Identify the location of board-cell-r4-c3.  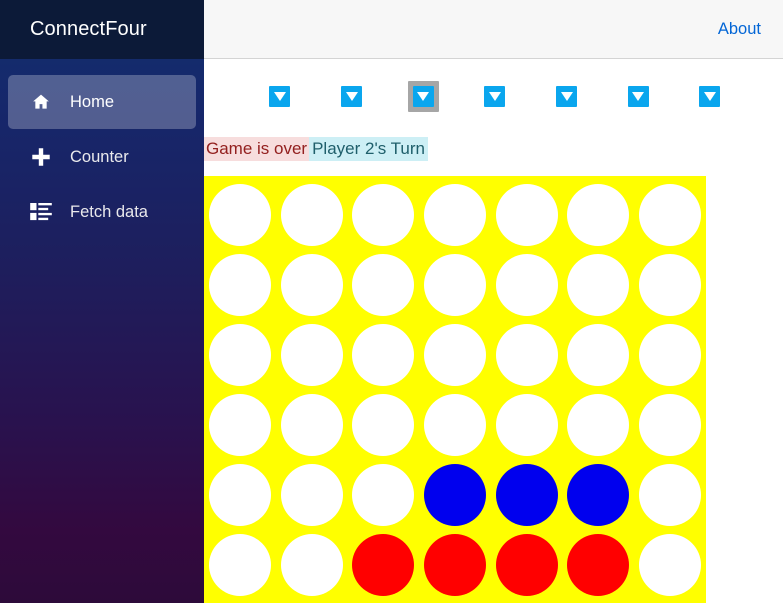
(455, 495).